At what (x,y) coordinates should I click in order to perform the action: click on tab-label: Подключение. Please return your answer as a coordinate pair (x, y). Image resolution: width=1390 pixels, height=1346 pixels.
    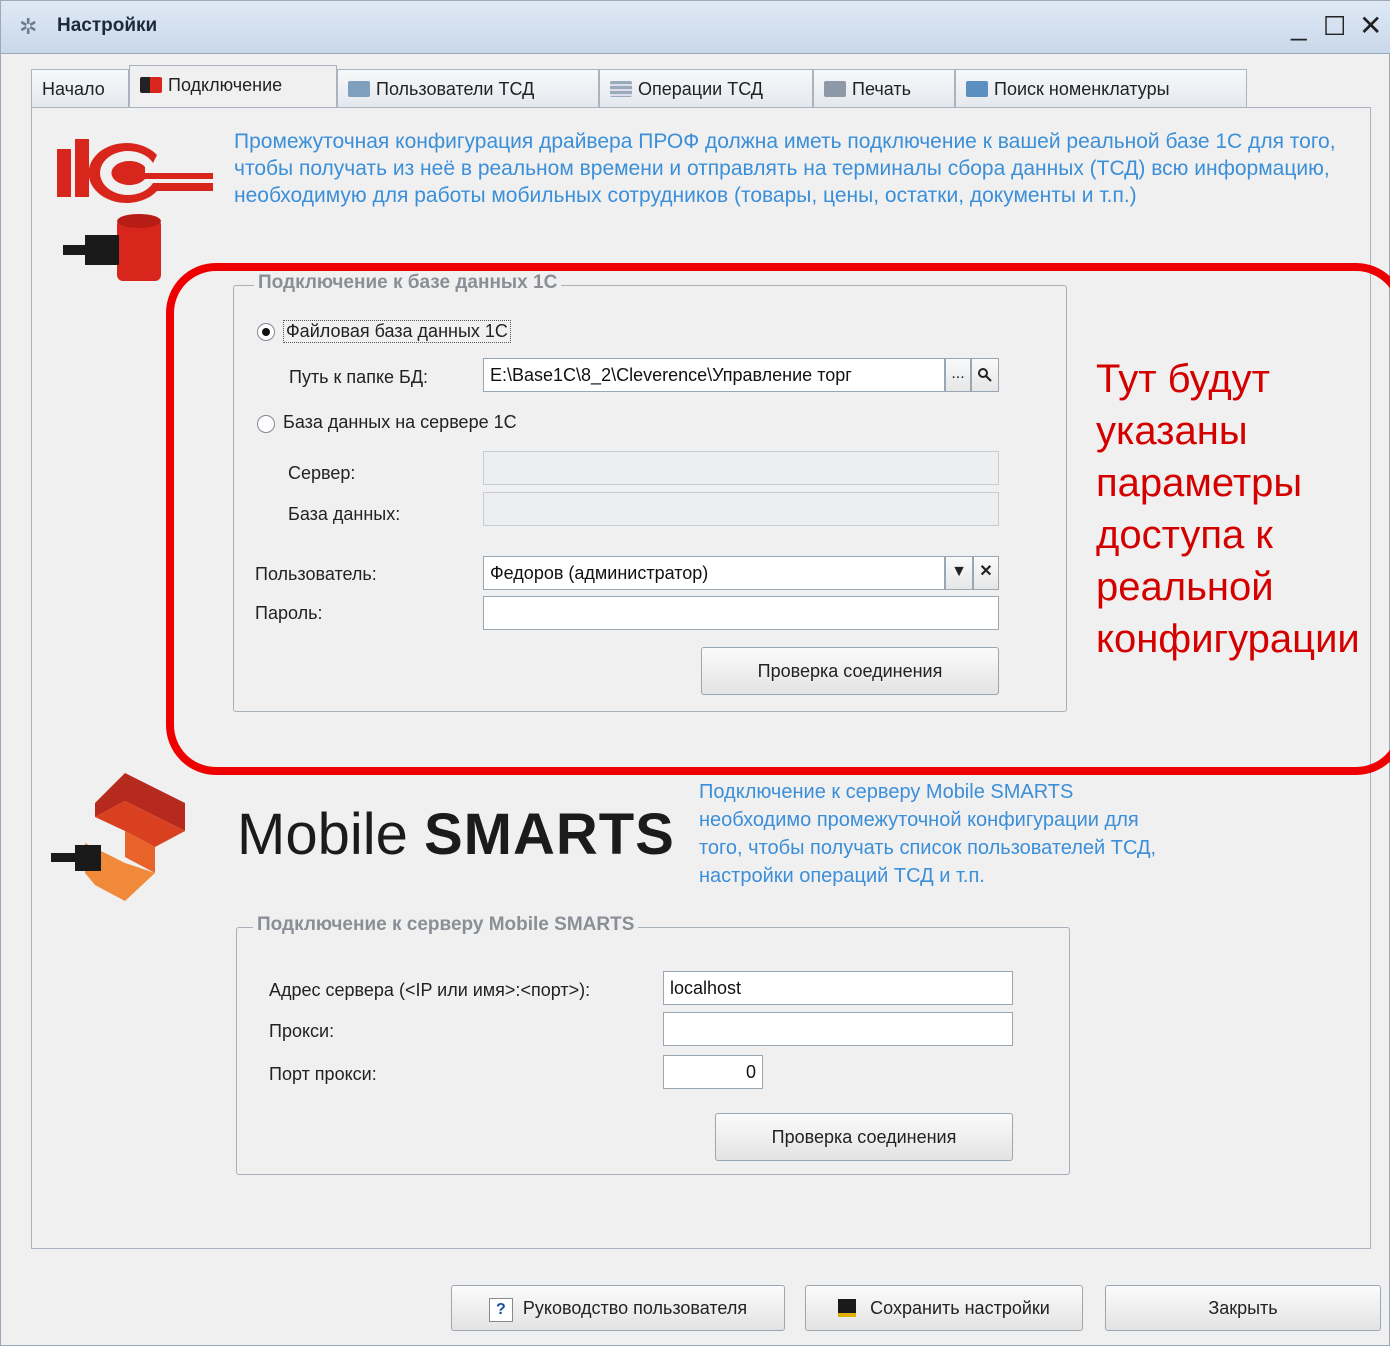
    Looking at the image, I should click on (225, 85).